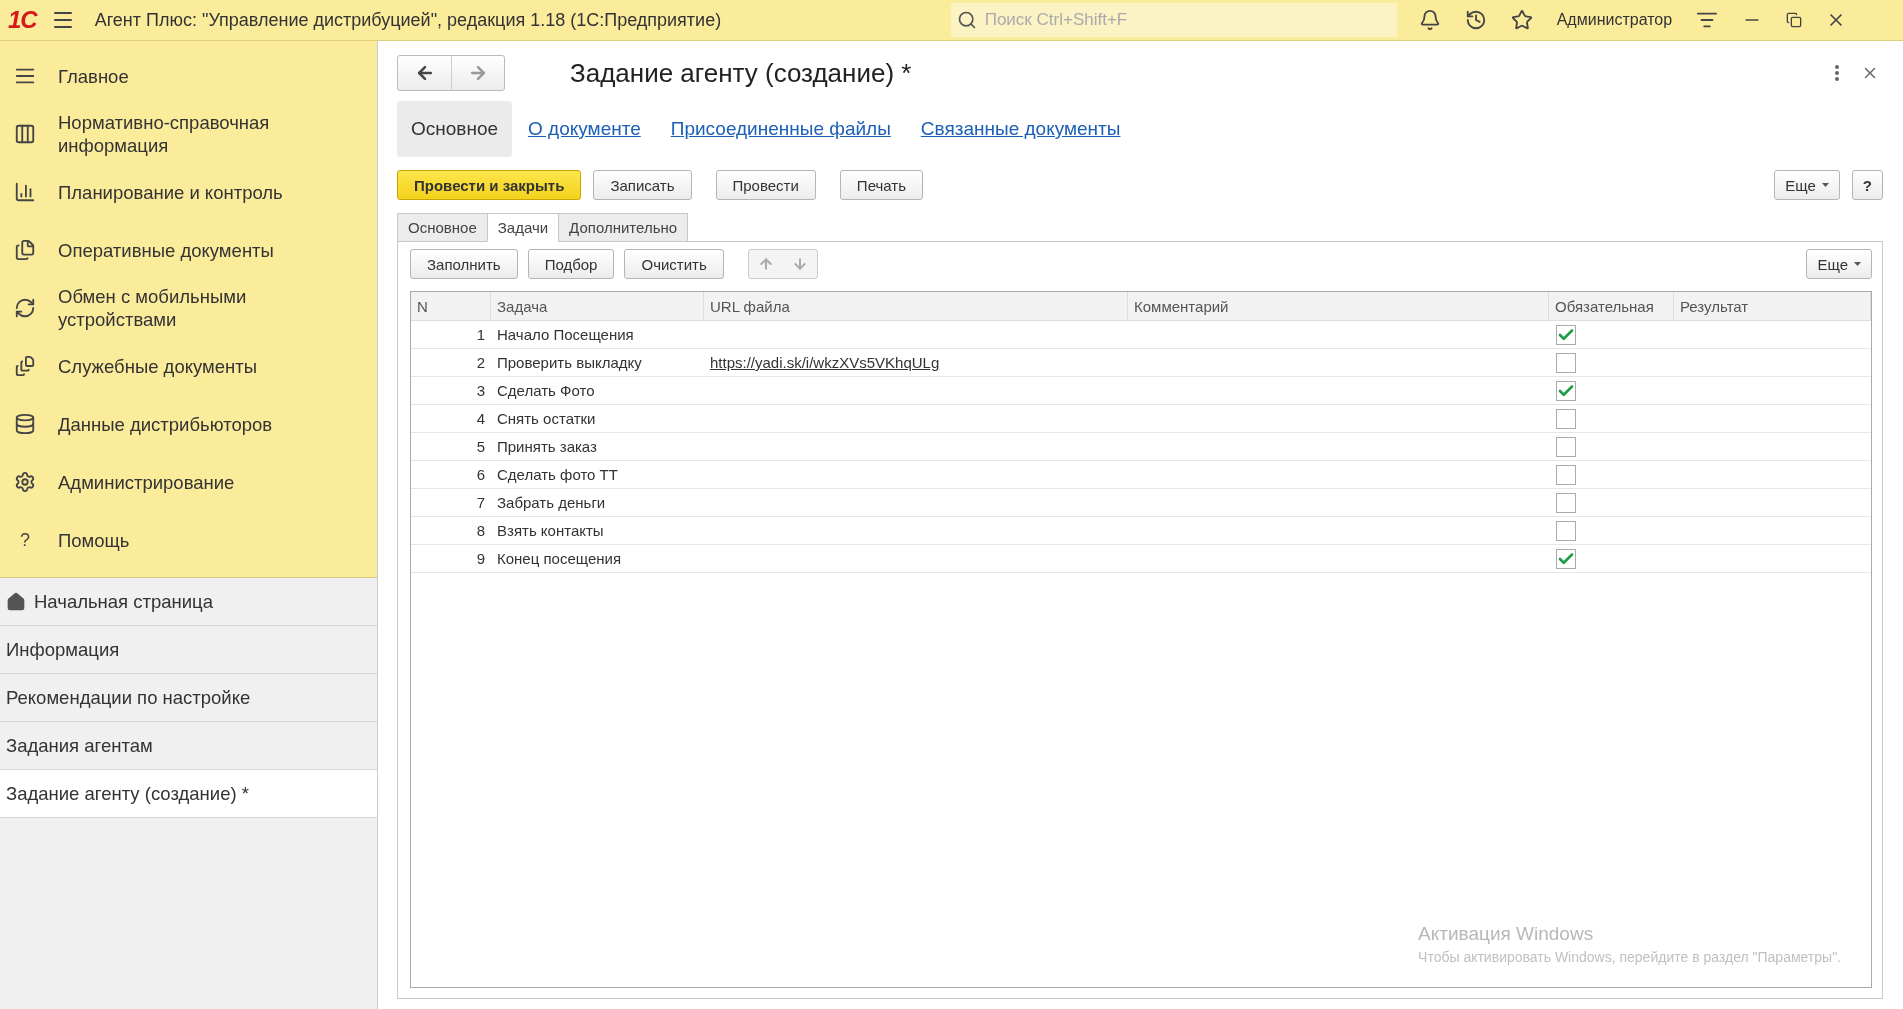  Describe the element at coordinates (25, 482) in the screenshot. I see `settings-icon` at that location.